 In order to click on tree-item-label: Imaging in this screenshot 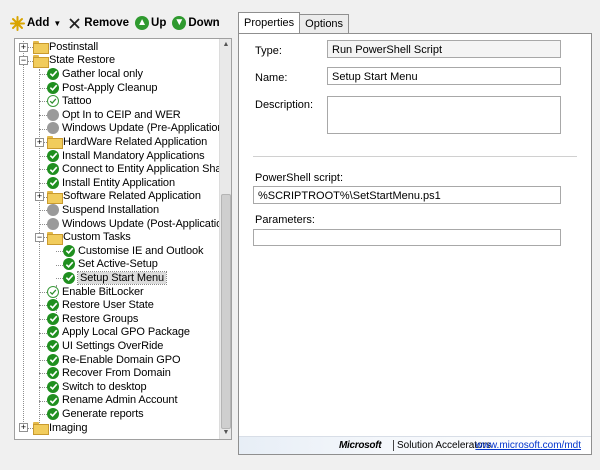, I will do `click(68, 427)`.